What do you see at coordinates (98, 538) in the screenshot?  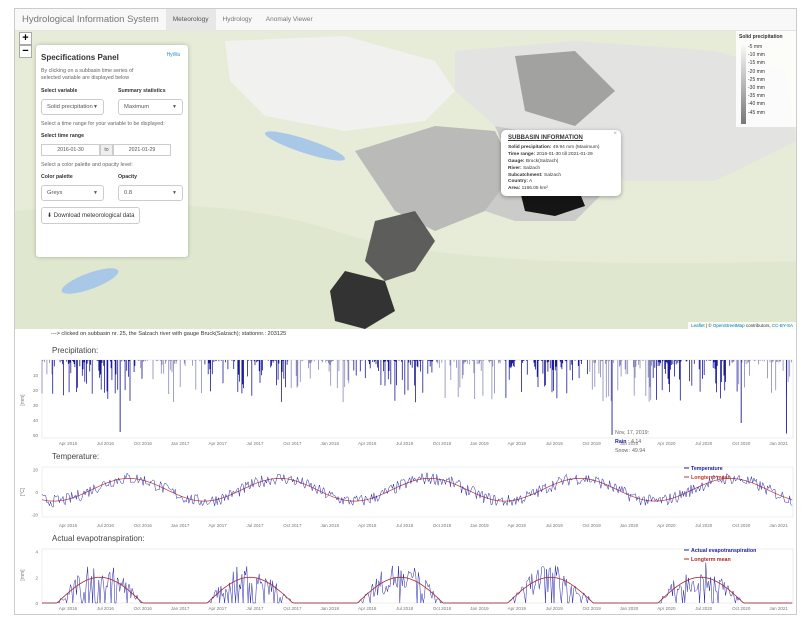 I see `et-title: Actual evapotranspiration:` at bounding box center [98, 538].